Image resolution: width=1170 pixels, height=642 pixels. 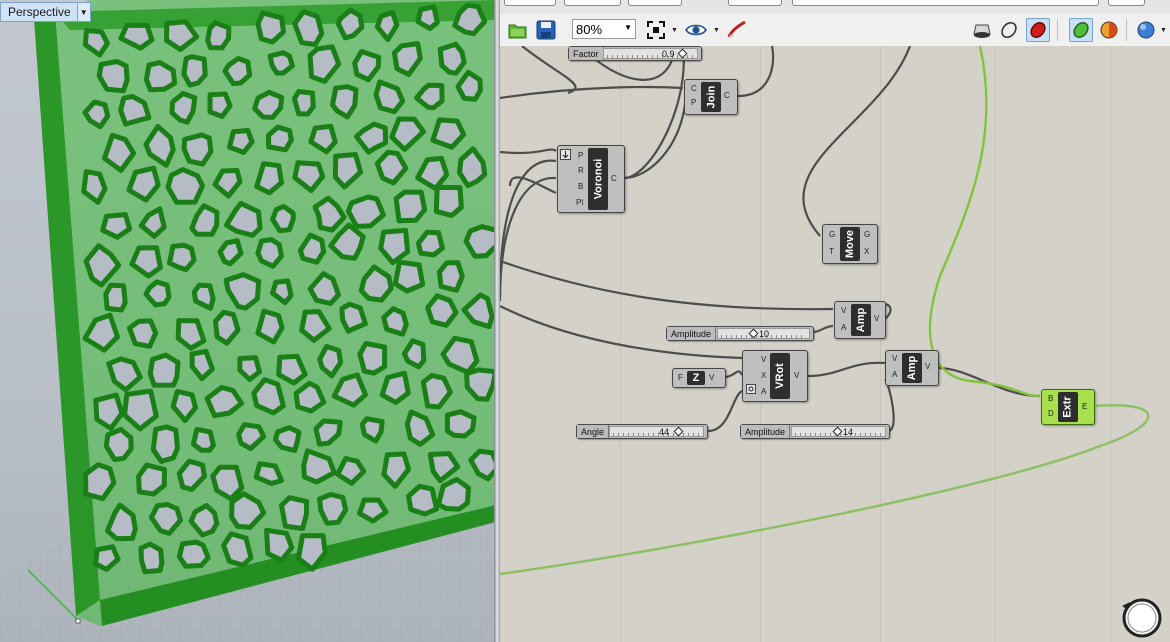 I want to click on join-component: C P Join C, so click(x=711, y=97).